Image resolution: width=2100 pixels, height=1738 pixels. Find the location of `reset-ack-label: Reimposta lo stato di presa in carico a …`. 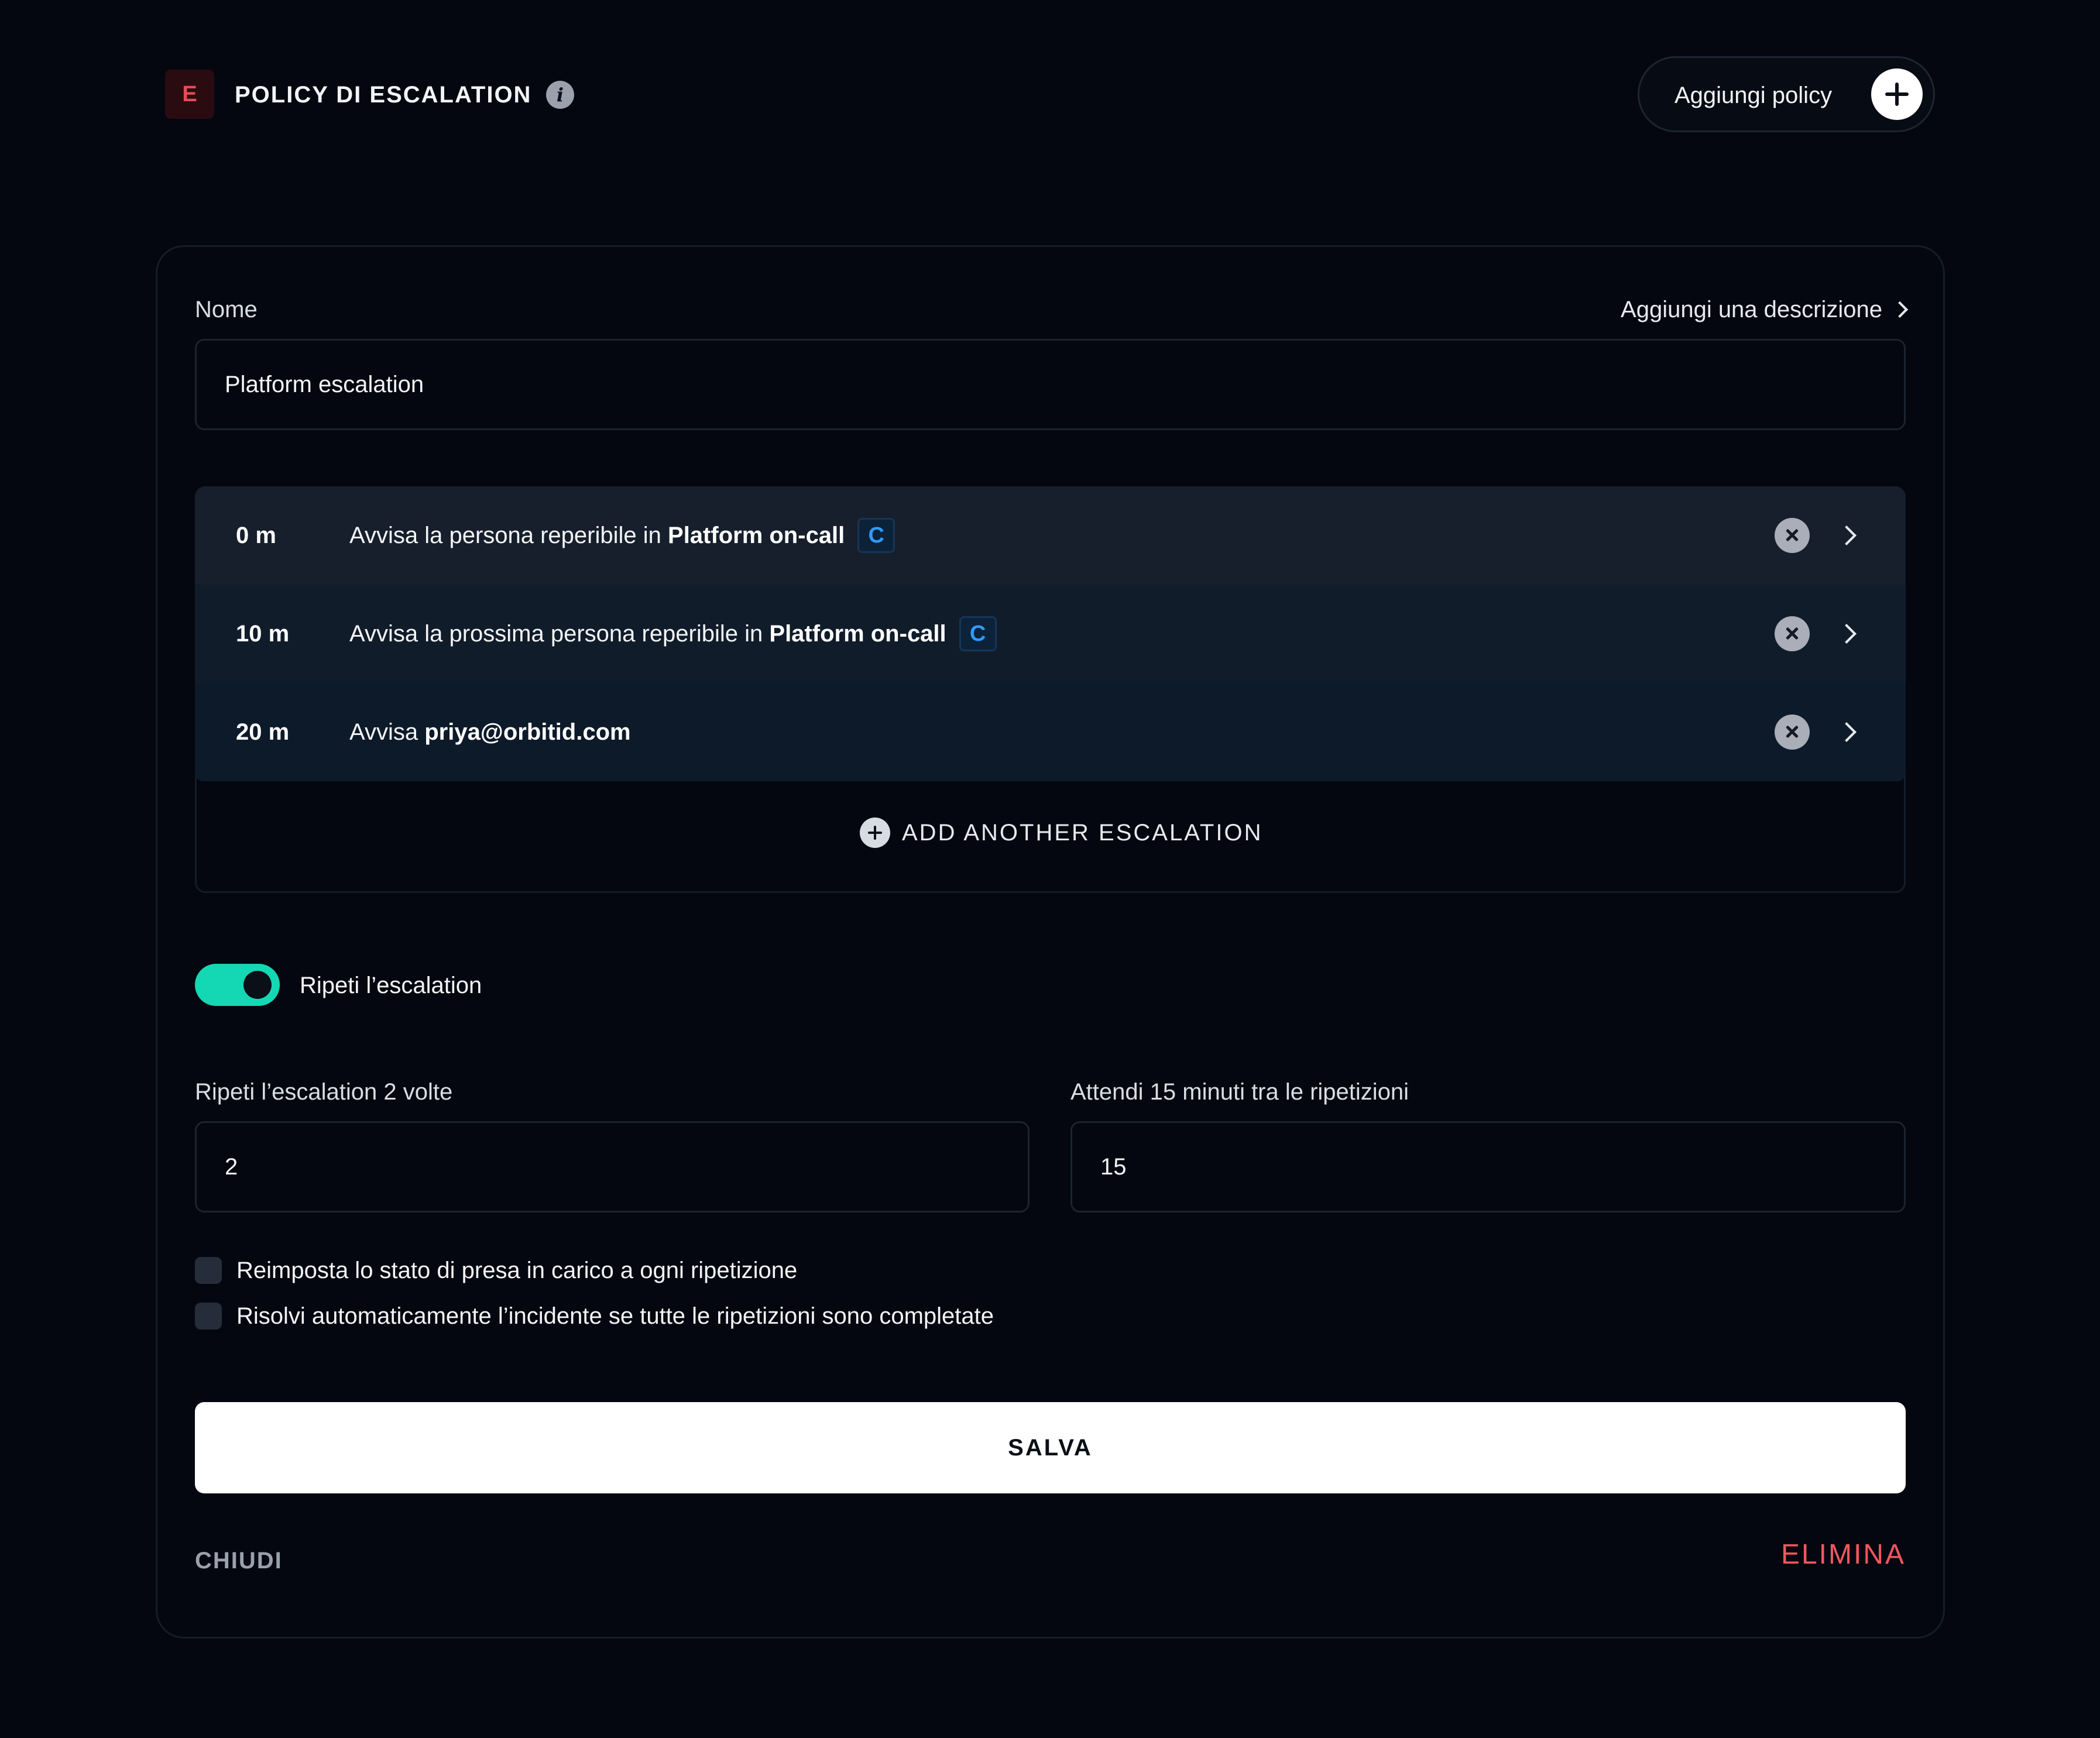

reset-ack-label: Reimposta lo stato di presa in carico a … is located at coordinates (517, 1270).